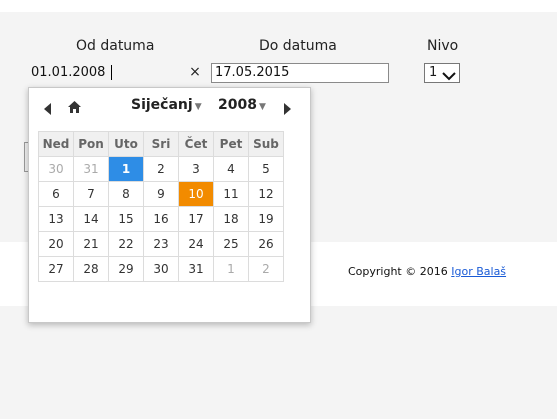 This screenshot has width=557, height=419. I want to click on weekday-header: Ned, so click(56, 144).